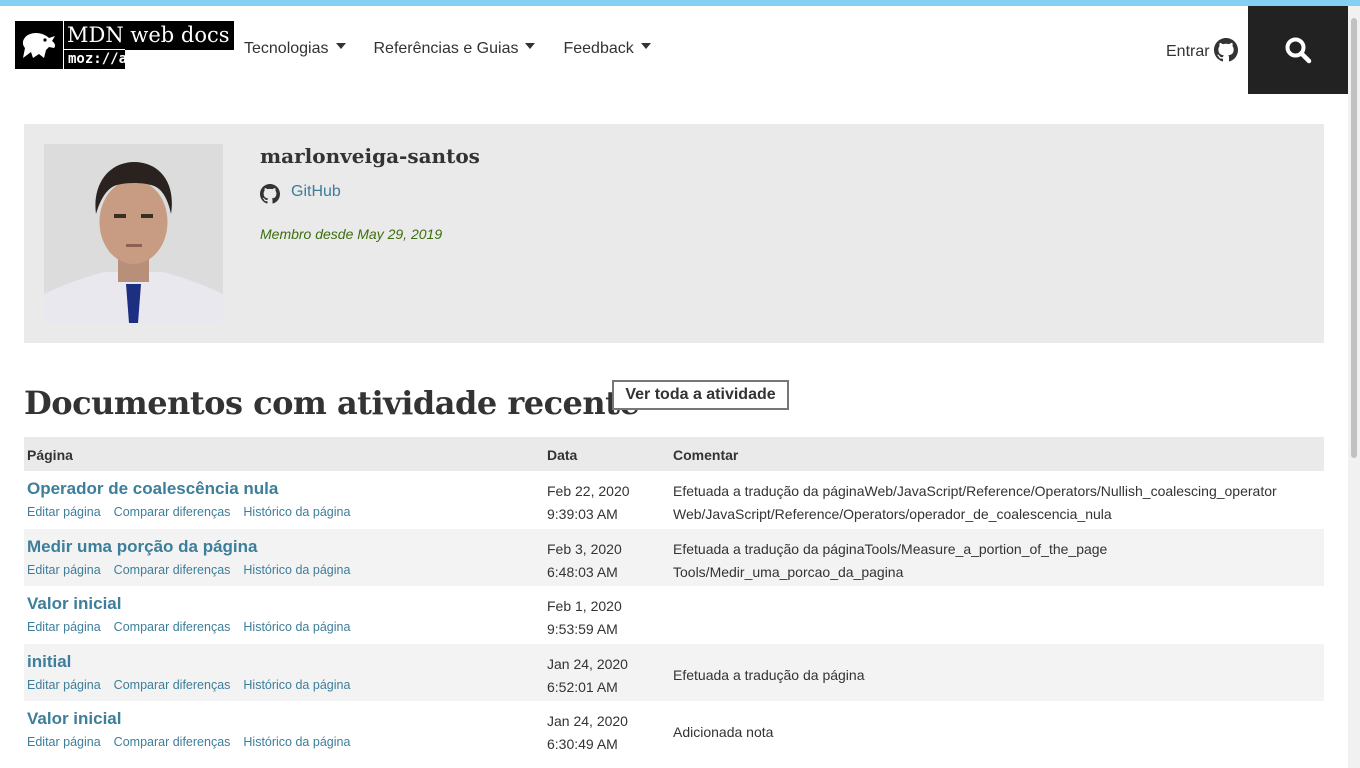 The width and height of the screenshot is (1360, 768). I want to click on github-profile-link: GitHub, so click(300, 192).